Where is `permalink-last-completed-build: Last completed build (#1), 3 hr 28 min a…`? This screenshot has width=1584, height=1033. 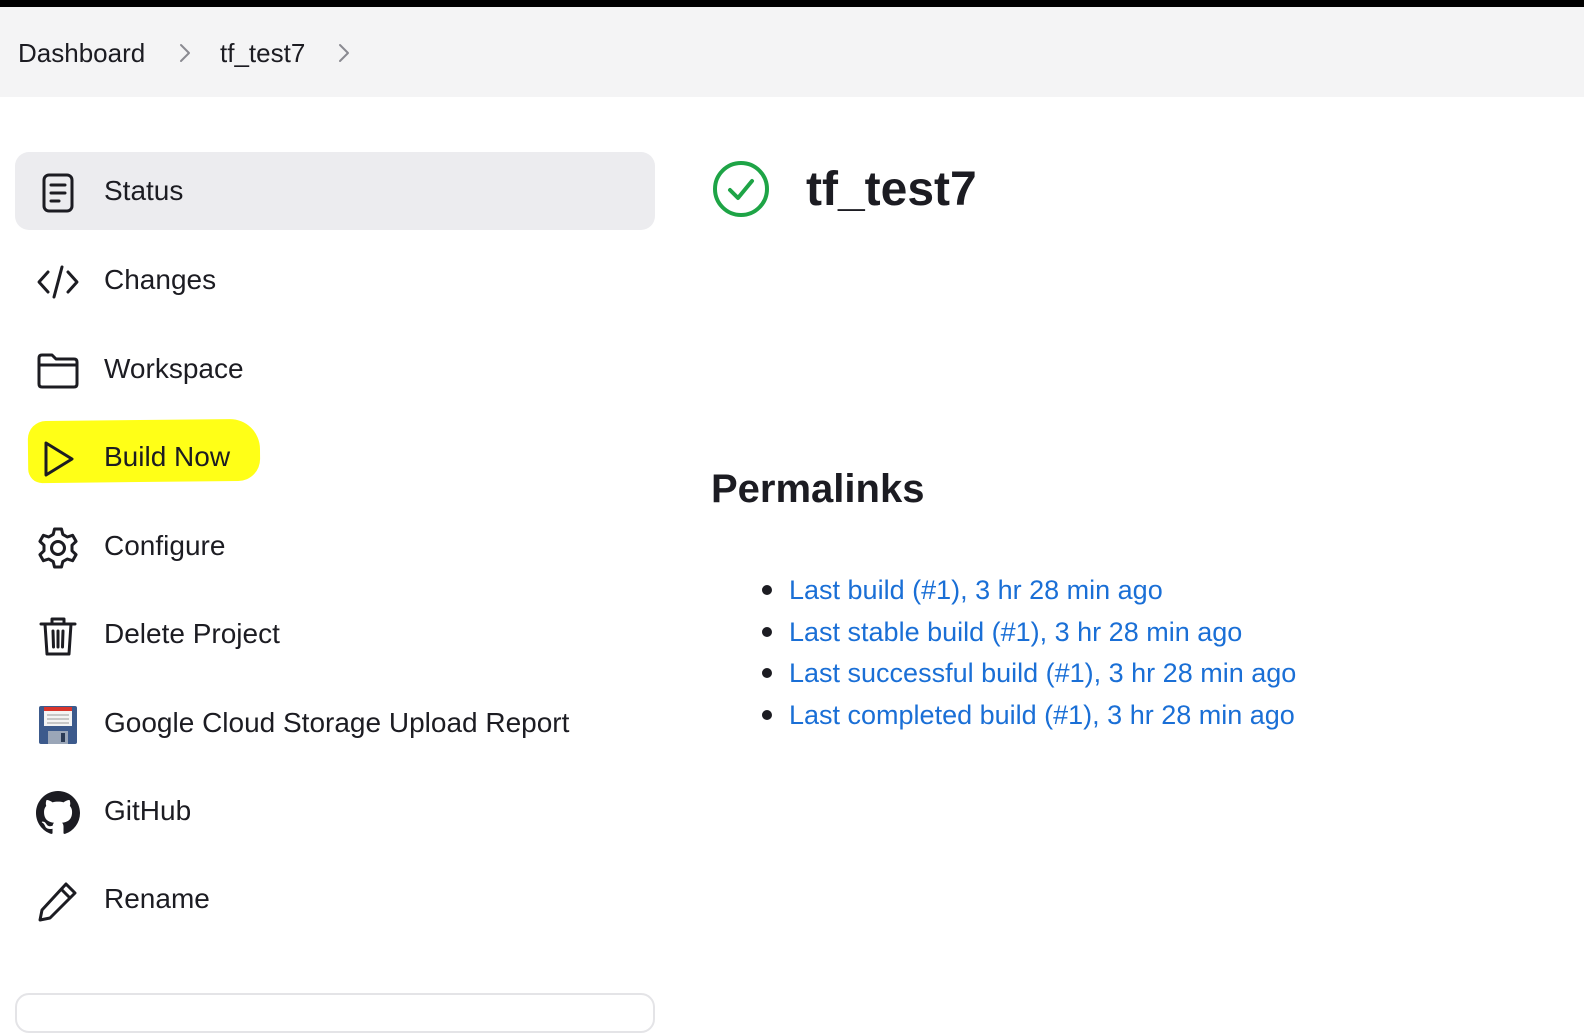
permalink-last-completed-build: Last completed build (#1), 3 hr 28 min a… is located at coordinates (1042, 715).